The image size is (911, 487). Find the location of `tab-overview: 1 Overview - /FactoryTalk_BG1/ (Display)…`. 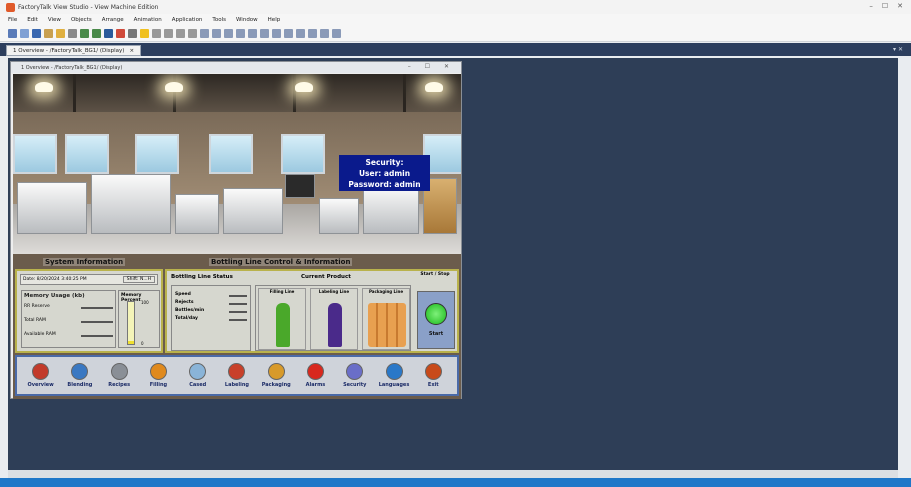

tab-overview: 1 Overview - /FactoryTalk_BG1/ (Display)… is located at coordinates (74, 50).